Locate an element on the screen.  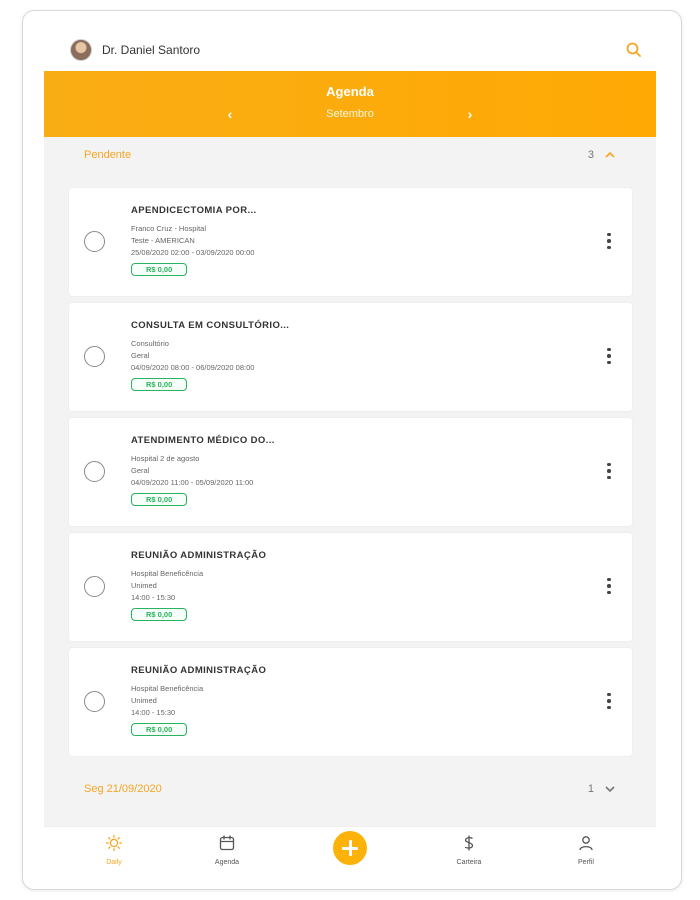
search-icon is located at coordinates (634, 50).